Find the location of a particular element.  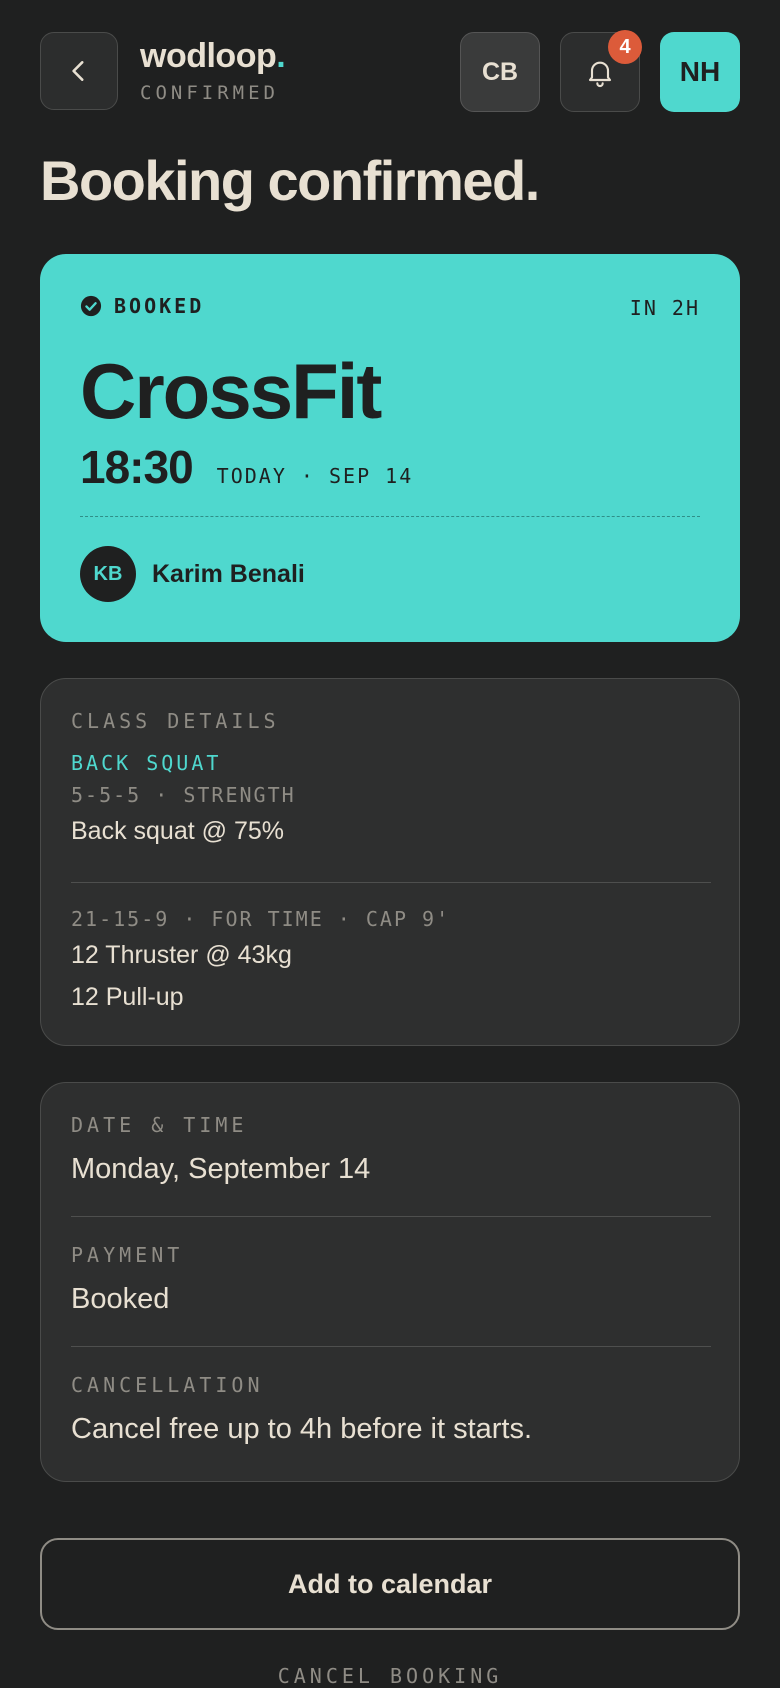

part2-line: 12 Thruster @ 43kg is located at coordinates (181, 955).